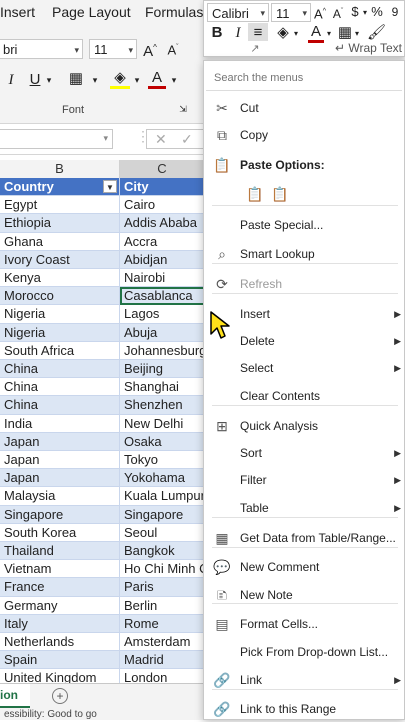 The width and height of the screenshot is (405, 722). What do you see at coordinates (217, 33) in the screenshot?
I see `bold-icon: B` at bounding box center [217, 33].